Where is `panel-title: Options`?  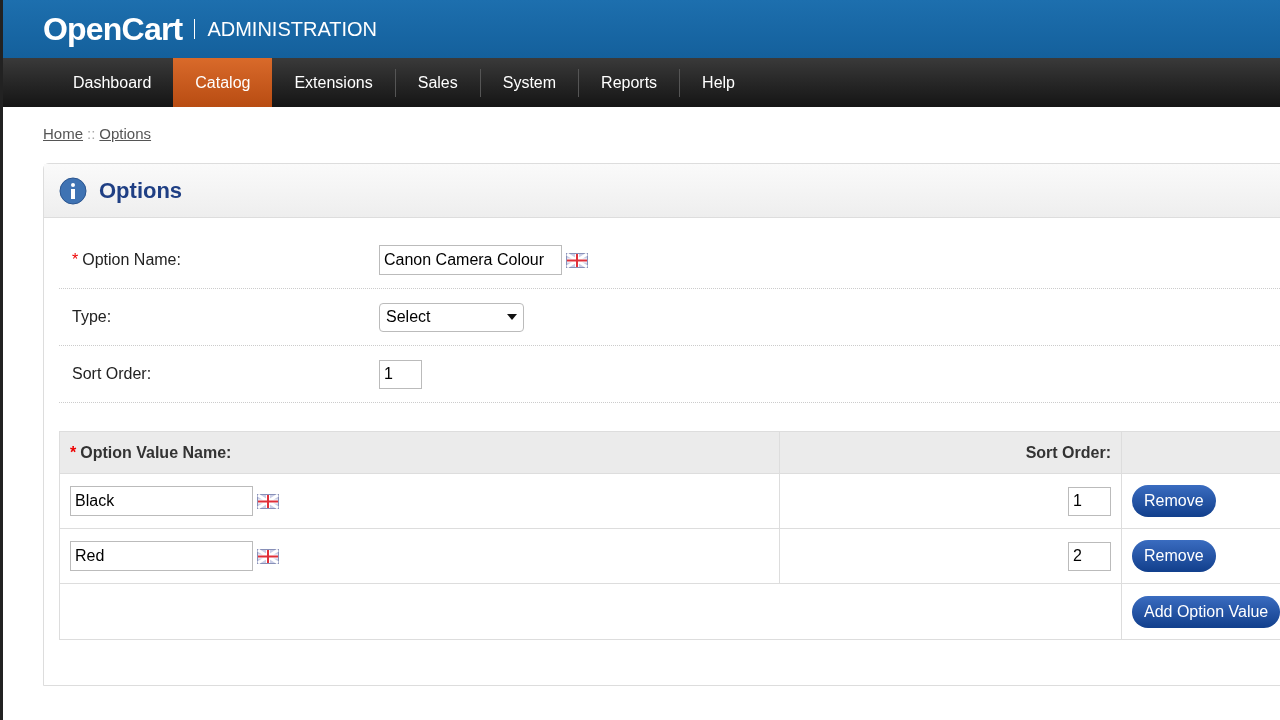
panel-title: Options is located at coordinates (141, 191).